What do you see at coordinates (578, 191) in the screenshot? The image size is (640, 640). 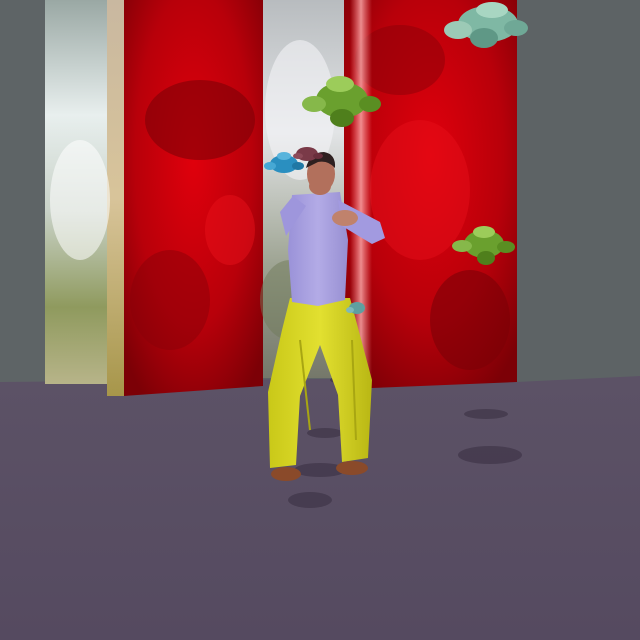 I see `right-wall` at bounding box center [578, 191].